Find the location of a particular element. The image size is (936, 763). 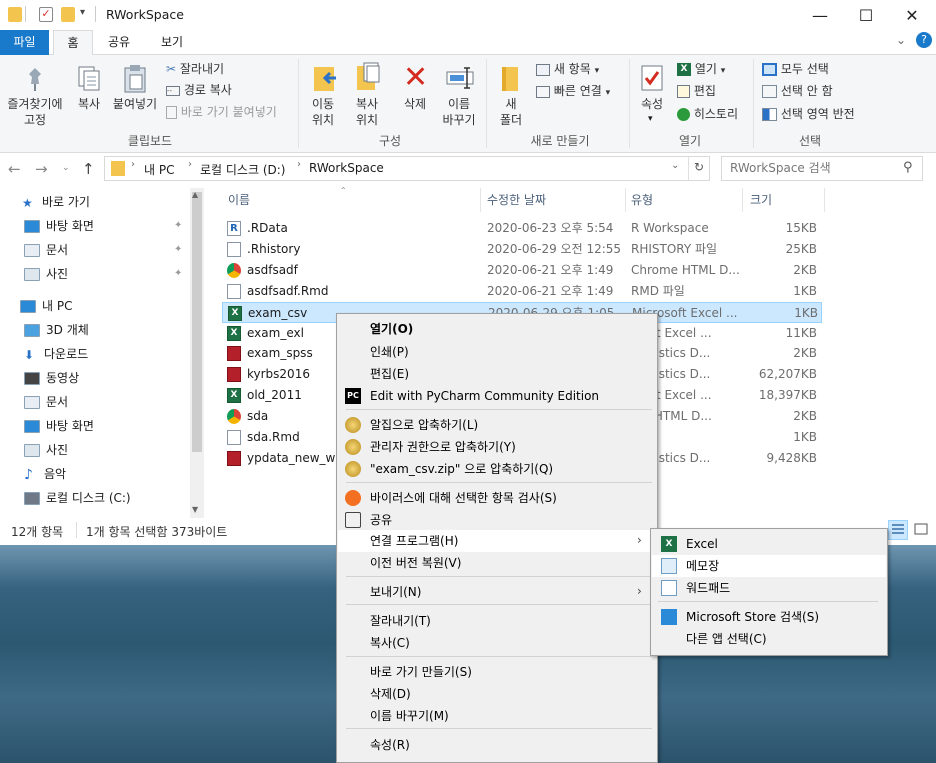

table-row: R .RData 2020-06-23 오후 5:54 R Workspace 15KB is located at coordinates (522, 228).